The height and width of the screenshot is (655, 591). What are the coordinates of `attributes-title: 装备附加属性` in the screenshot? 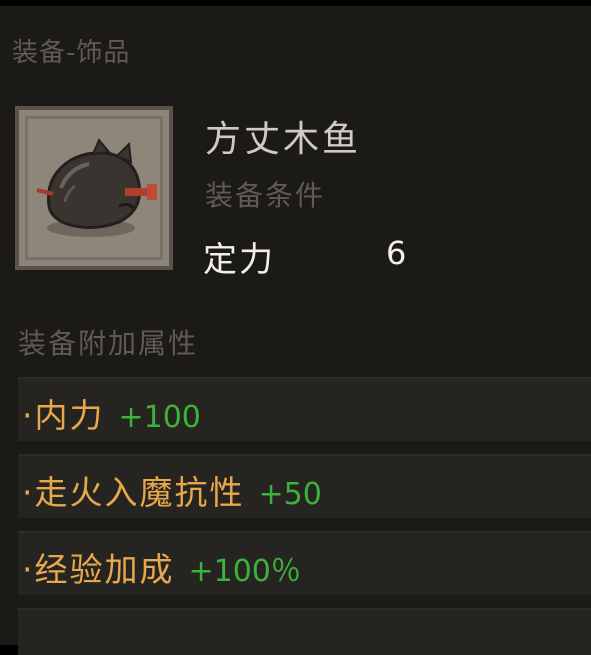 It's located at (108, 343).